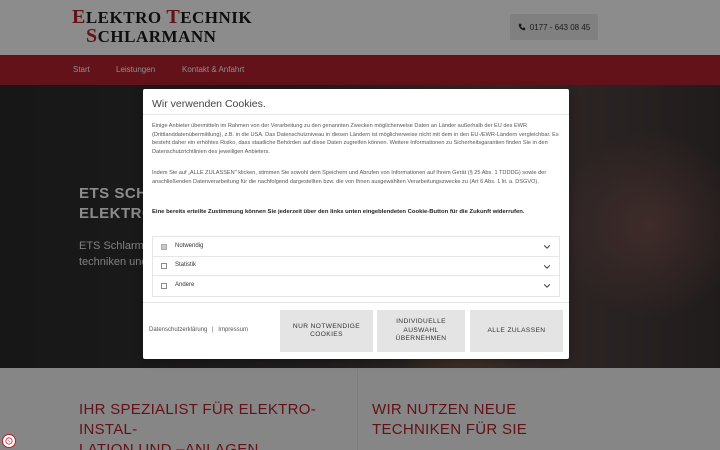 This screenshot has width=720, height=450. Describe the element at coordinates (356, 247) in the screenshot. I see `cookie-category-notwendig: Notwendig` at that location.